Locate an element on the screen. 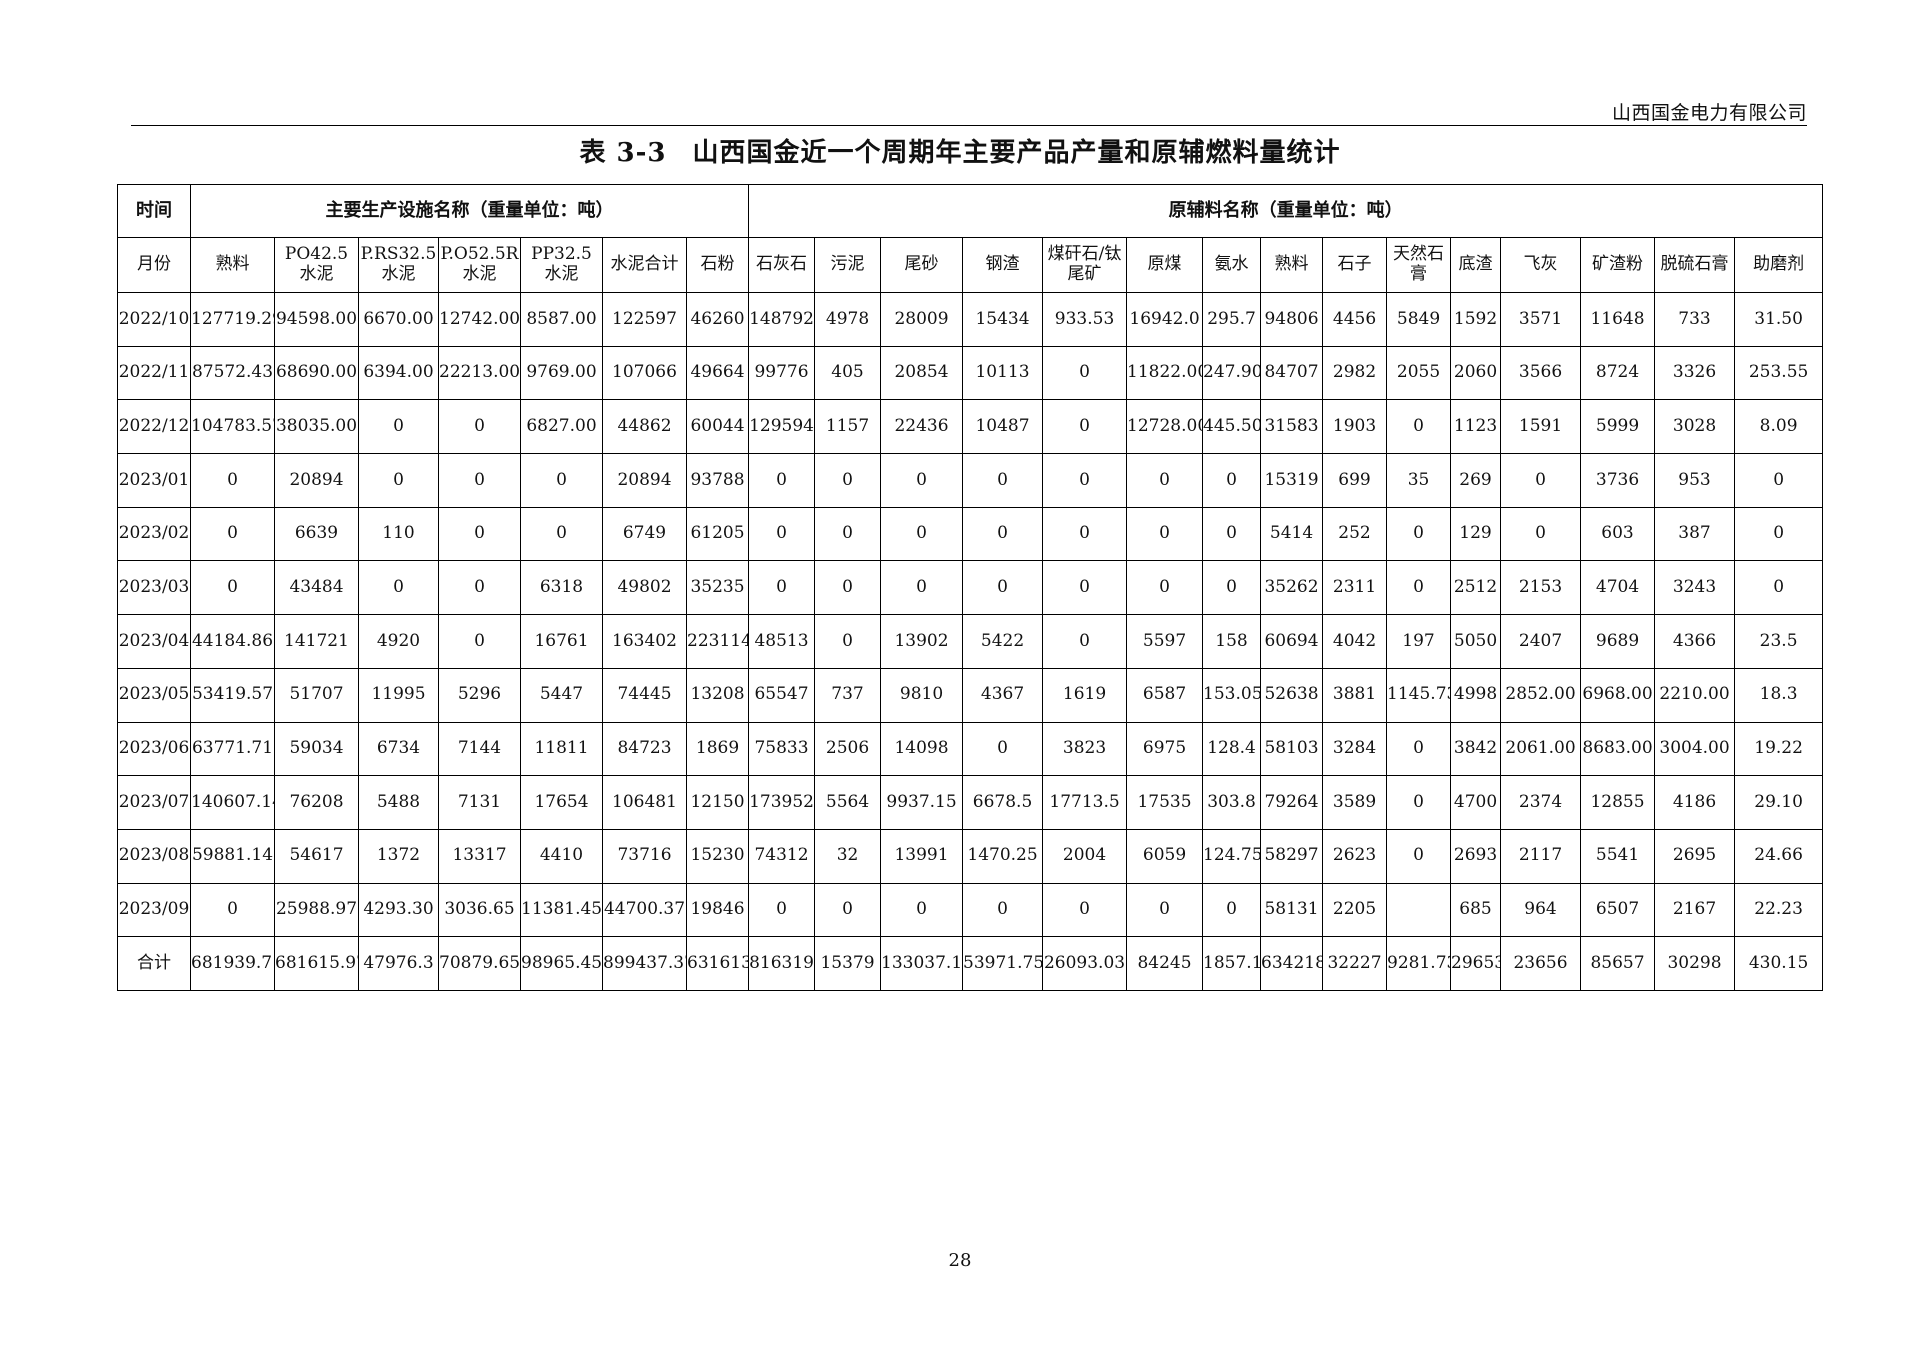 This screenshot has width=1920, height=1357. table-cell: 129594 is located at coordinates (782, 427).